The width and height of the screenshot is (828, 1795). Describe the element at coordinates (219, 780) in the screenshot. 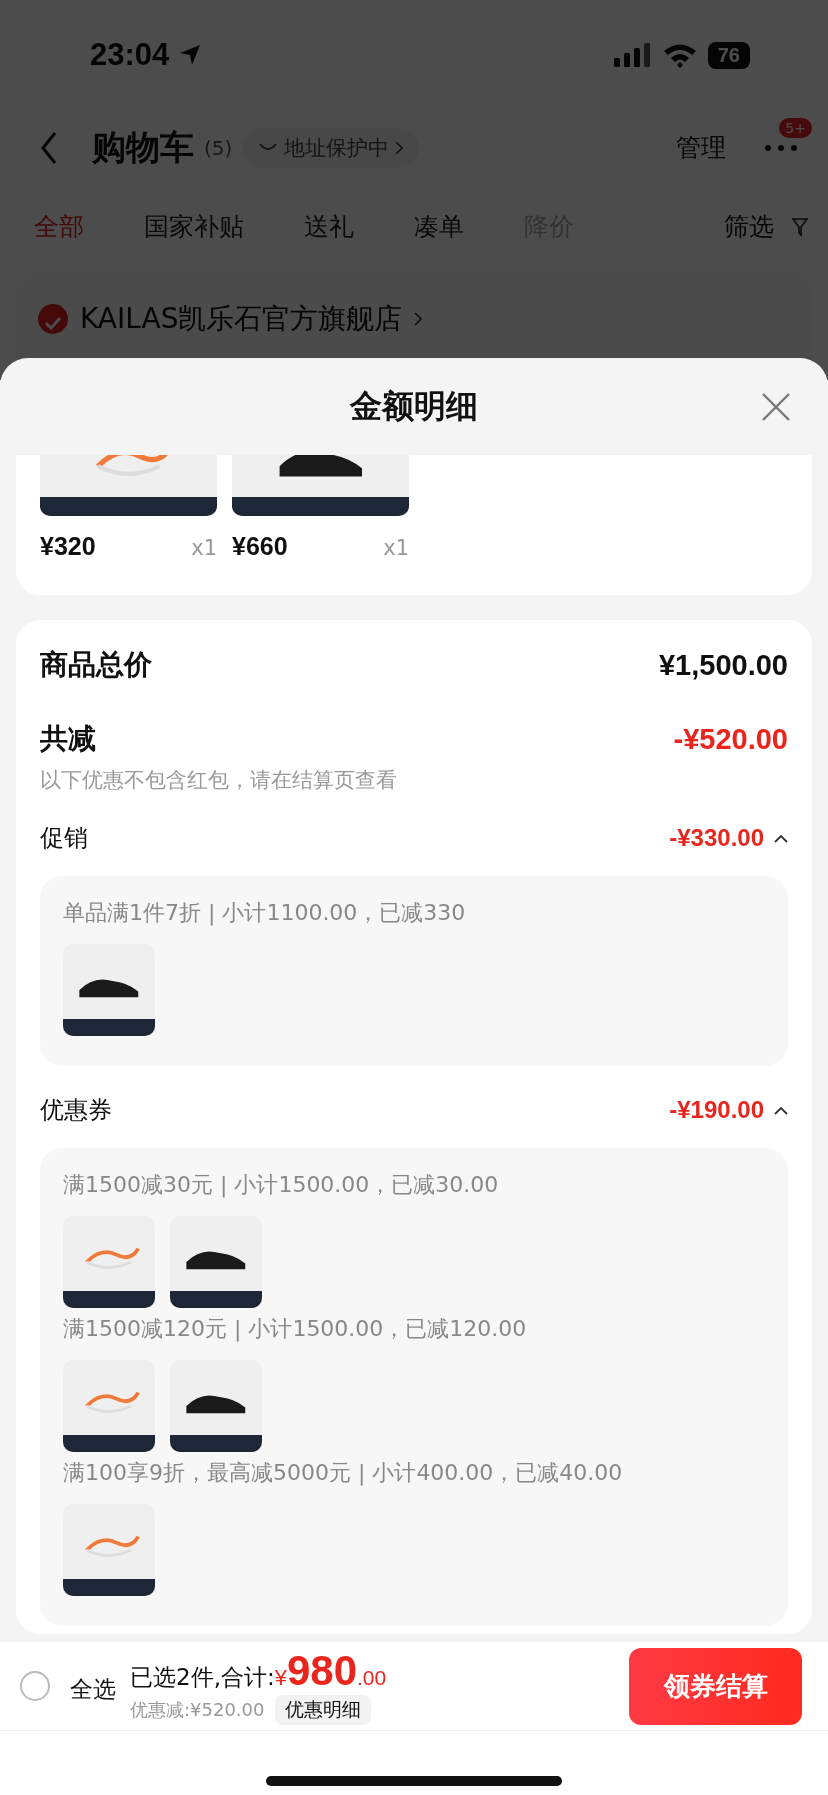

I see `discount-note: 以下优惠不包含红包，请在结算页查看` at that location.